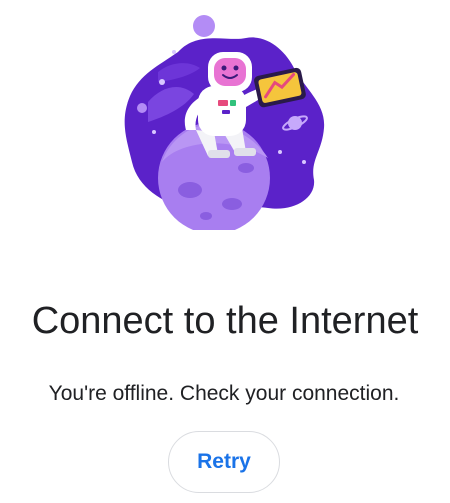 This screenshot has height=503, width=450. I want to click on offline-message: You're offline. Check your connection., so click(224, 393).